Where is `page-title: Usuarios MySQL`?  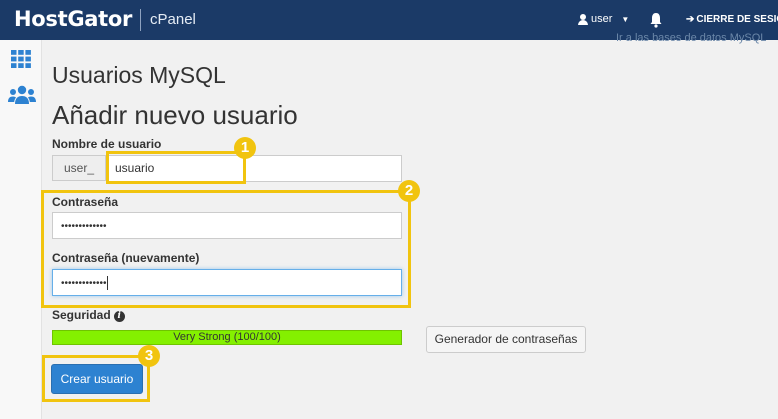
page-title: Usuarios MySQL is located at coordinates (139, 75).